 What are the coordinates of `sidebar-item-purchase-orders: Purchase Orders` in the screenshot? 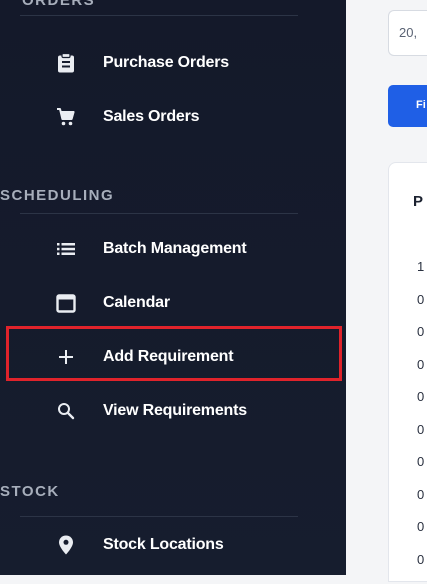 It's located at (173, 63).